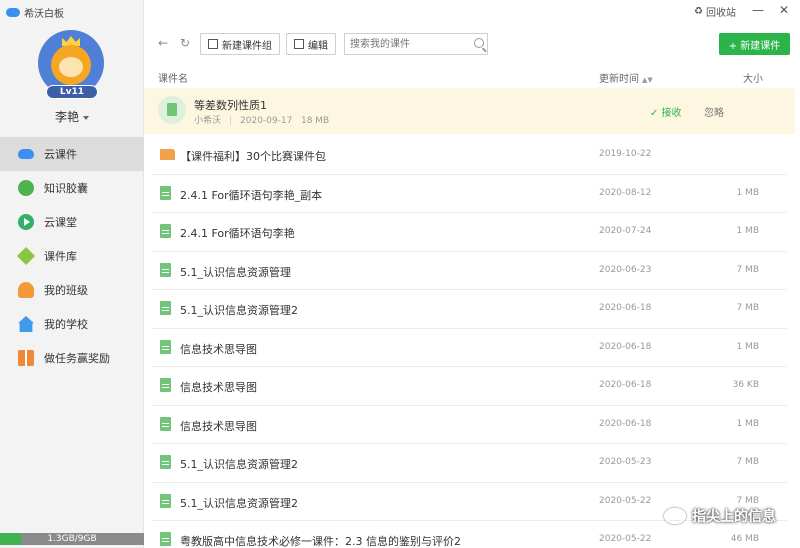 Image resolution: width=800 pixels, height=548 pixels. Describe the element at coordinates (626, 77) in the screenshot. I see `column-header-updated: 更新时间 ▲▼` at that location.